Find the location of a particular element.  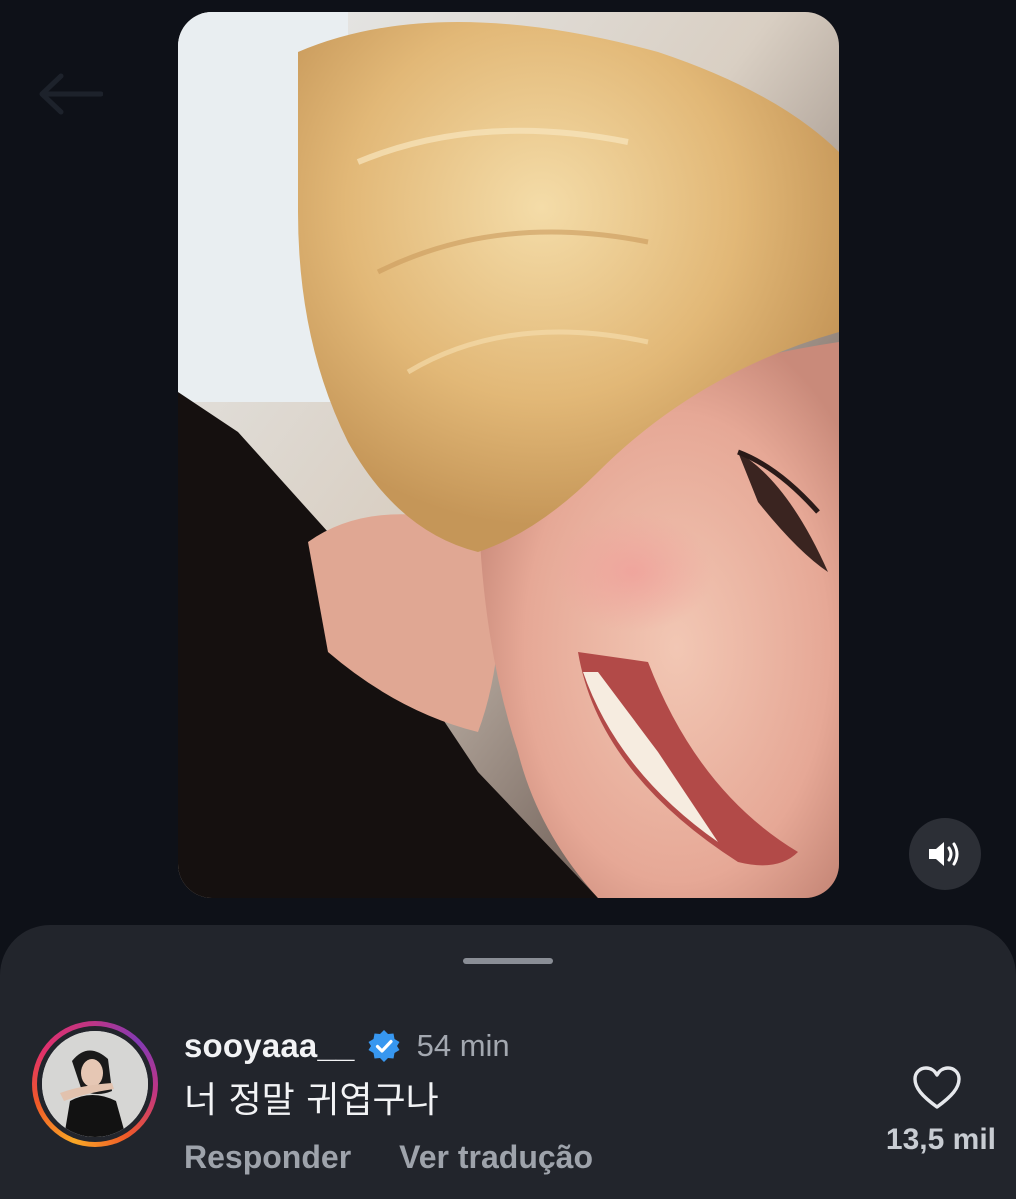

back-button is located at coordinates (70, 94).